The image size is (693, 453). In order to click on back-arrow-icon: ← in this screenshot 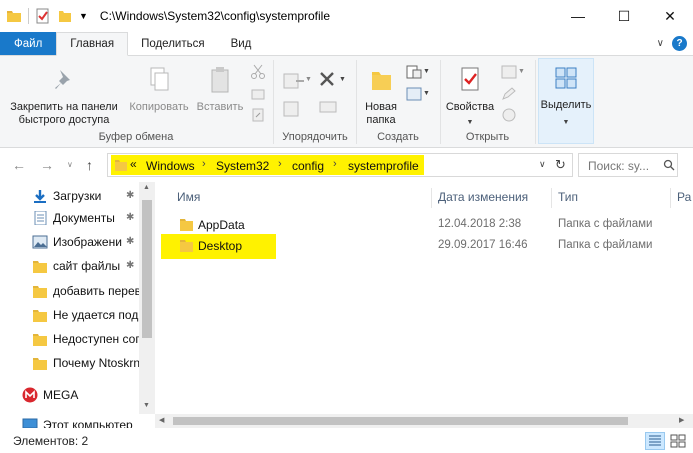, I will do `click(19, 165)`.